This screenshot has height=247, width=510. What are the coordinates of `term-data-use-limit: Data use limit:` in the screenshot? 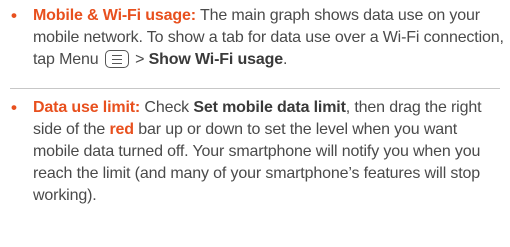 It's located at (87, 107).